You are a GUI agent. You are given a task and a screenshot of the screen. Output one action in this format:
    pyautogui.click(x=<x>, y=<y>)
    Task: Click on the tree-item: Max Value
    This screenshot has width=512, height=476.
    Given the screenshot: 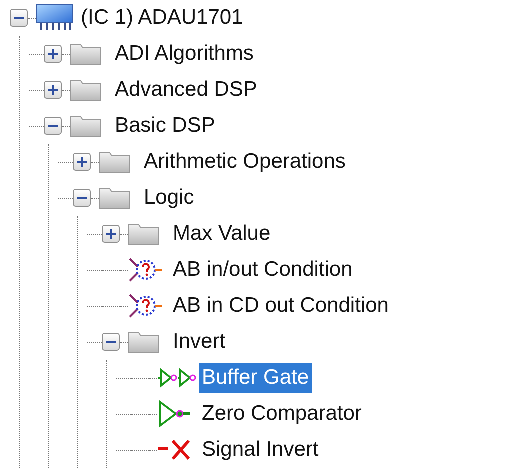 What is the action you would take?
    pyautogui.click(x=222, y=234)
    